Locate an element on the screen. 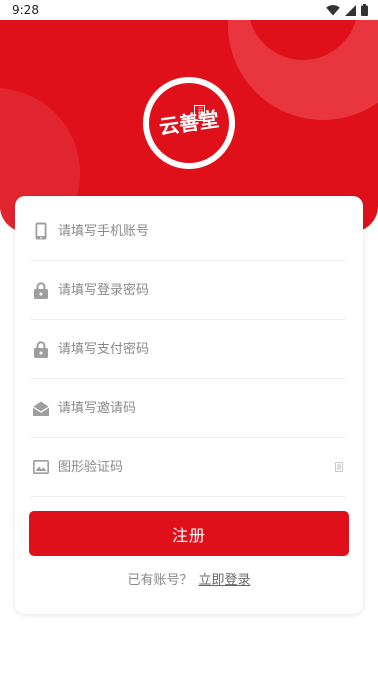 Image resolution: width=378 pixels, height=673 pixels. login-password-field is located at coordinates (188, 290).